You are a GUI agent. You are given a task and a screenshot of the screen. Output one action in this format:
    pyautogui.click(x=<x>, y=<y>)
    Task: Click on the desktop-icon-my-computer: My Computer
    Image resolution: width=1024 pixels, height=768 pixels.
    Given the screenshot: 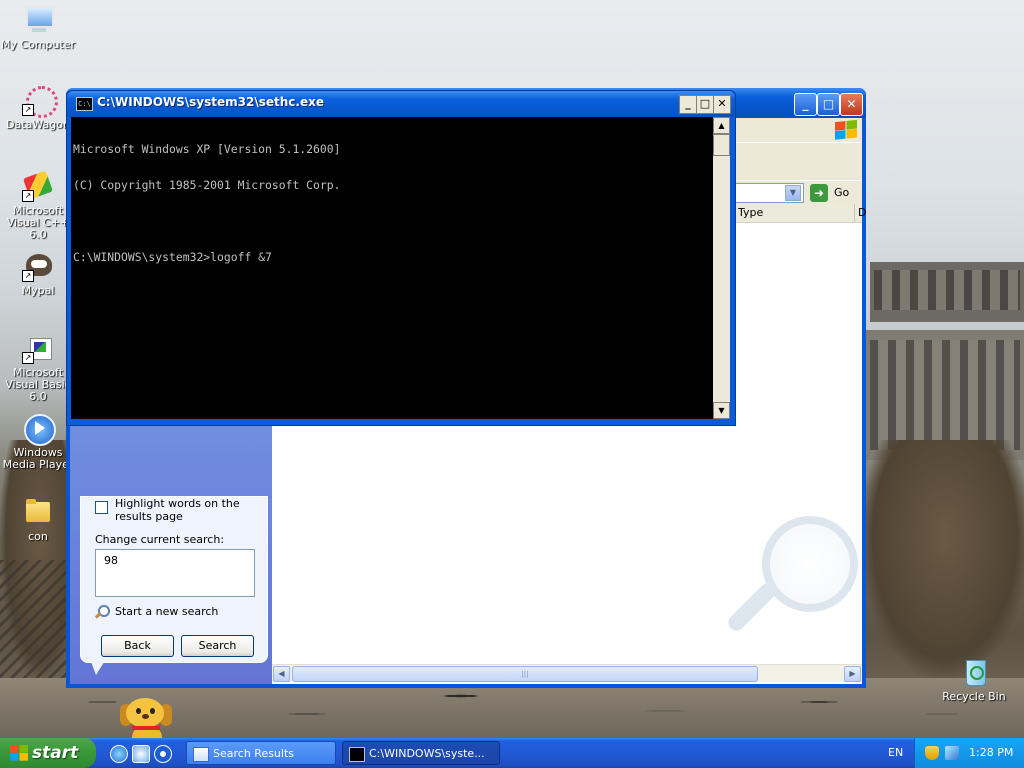 What is the action you would take?
    pyautogui.click(x=38, y=27)
    